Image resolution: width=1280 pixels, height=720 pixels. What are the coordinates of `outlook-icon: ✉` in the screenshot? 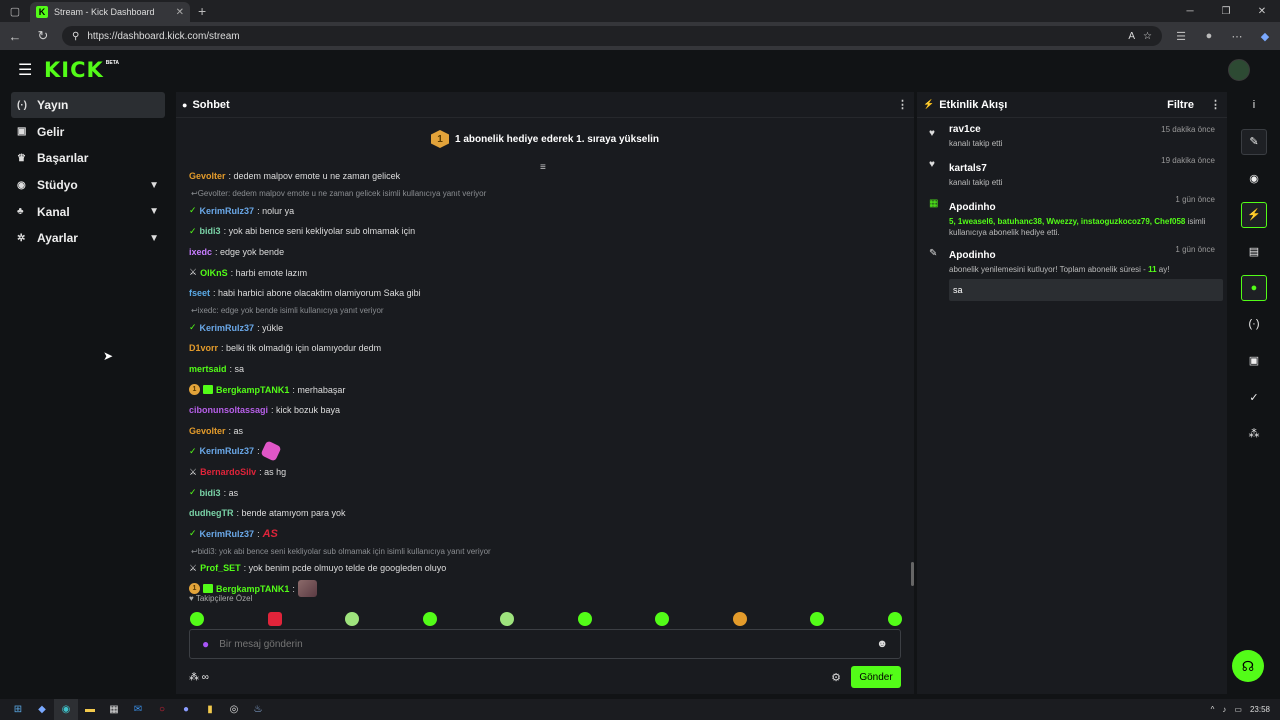 It's located at (138, 709).